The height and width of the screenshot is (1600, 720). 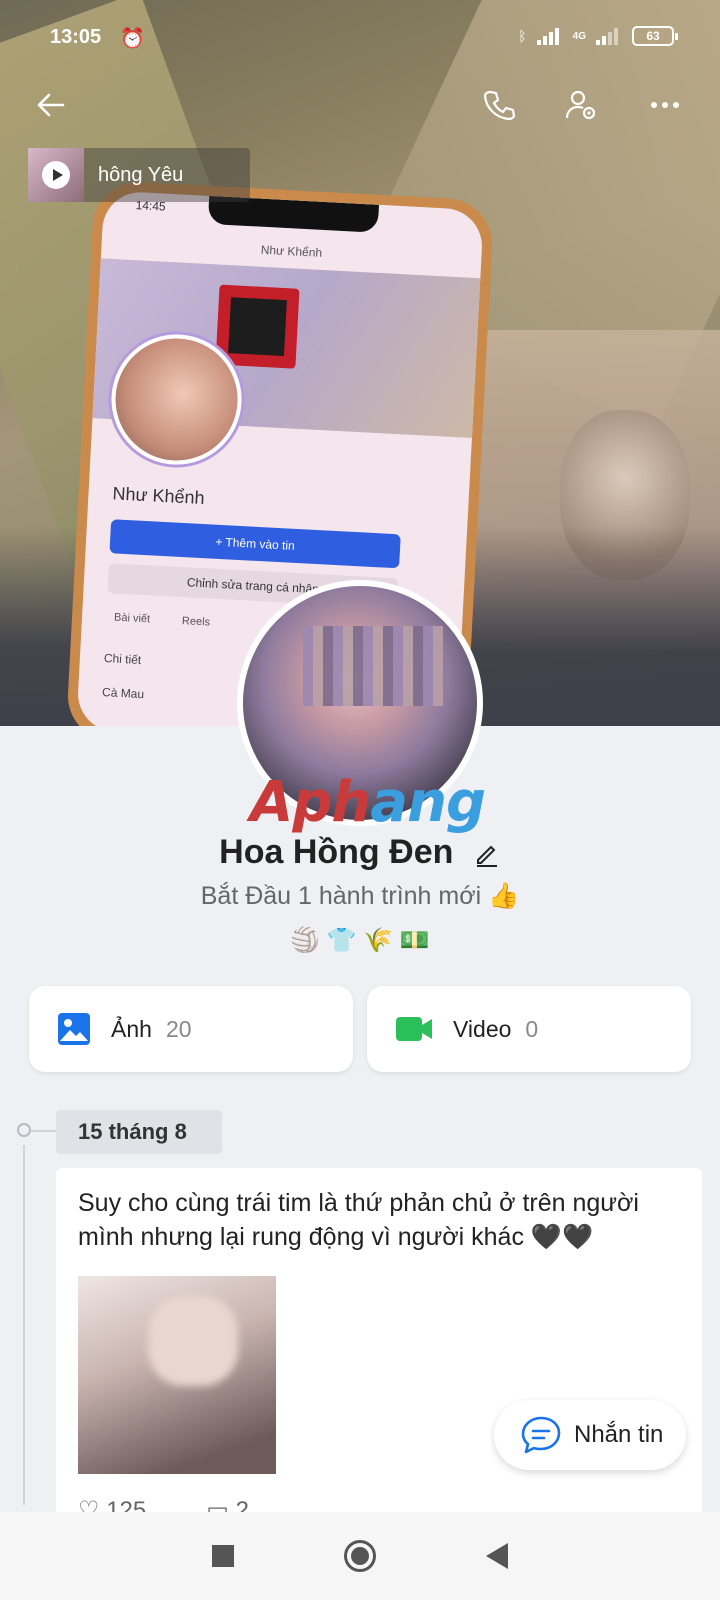 I want to click on profile-bio: Bắt Đầu 1 hành trình mới 👍, so click(x=360, y=896).